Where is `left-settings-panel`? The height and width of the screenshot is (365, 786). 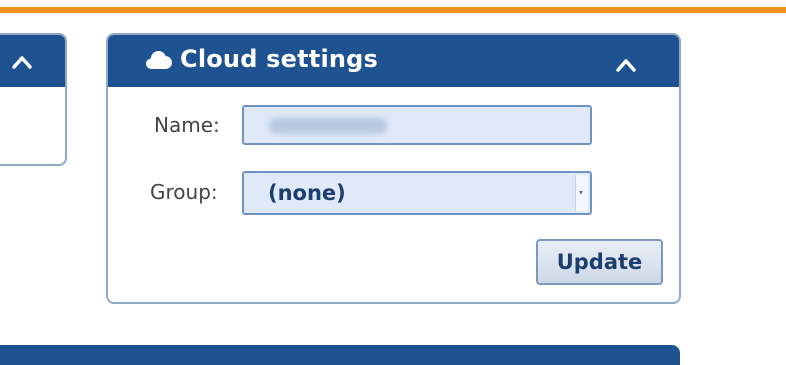
left-settings-panel is located at coordinates (33, 99).